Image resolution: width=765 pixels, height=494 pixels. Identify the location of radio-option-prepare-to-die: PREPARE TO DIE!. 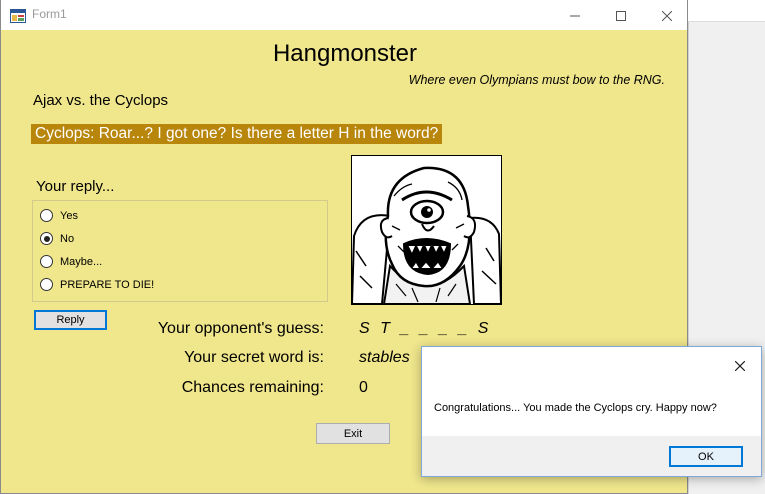
(97, 284).